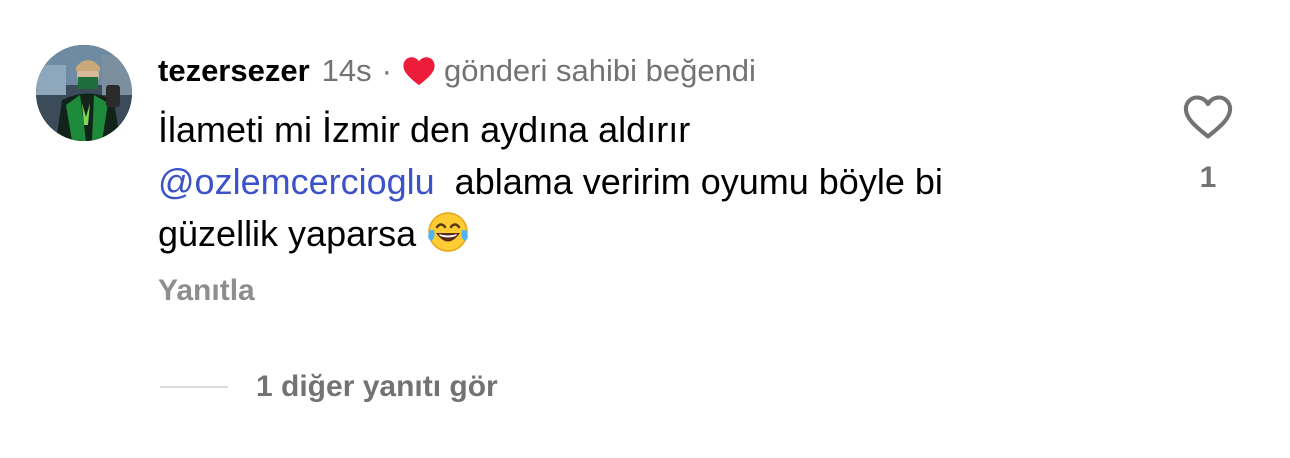 The width and height of the screenshot is (1290, 458). I want to click on comment-meta: tezersezer 14s · gönderi sahibi beğendi, so click(457, 71).